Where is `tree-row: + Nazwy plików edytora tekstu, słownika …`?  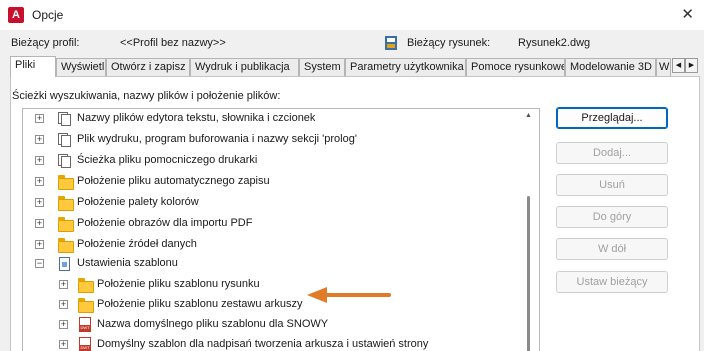 tree-row: + Nazwy plików edytora tekstu, słownika … is located at coordinates (273, 119).